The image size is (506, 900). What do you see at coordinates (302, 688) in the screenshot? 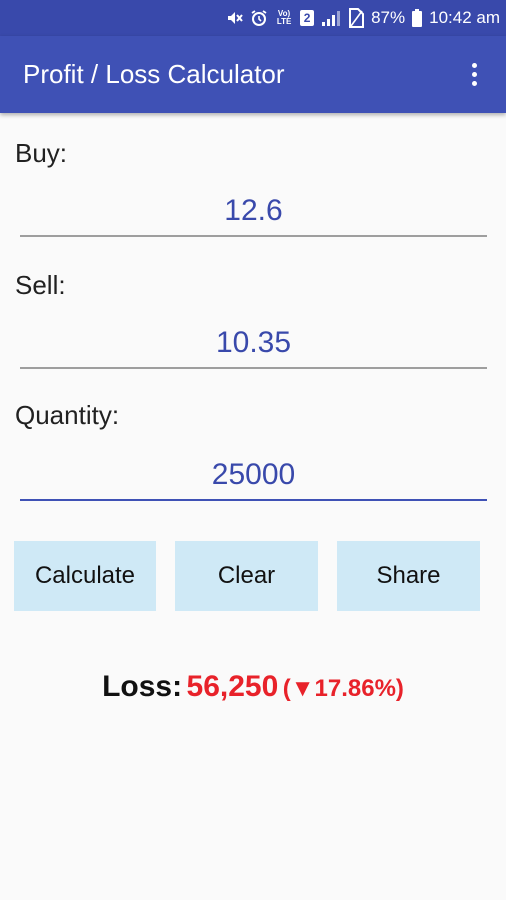
I see `down-arrow-icon: ▼` at bounding box center [302, 688].